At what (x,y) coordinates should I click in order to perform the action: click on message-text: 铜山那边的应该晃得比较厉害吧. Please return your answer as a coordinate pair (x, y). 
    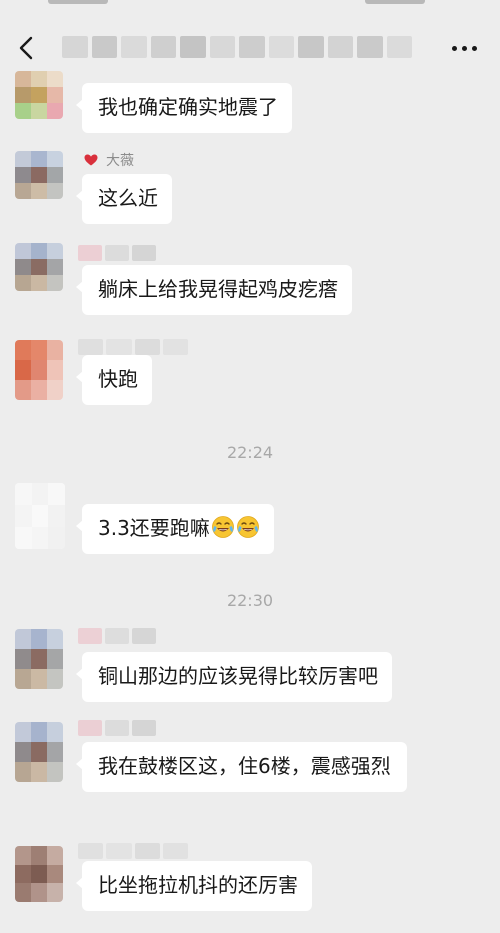
    Looking at the image, I should click on (238, 676).